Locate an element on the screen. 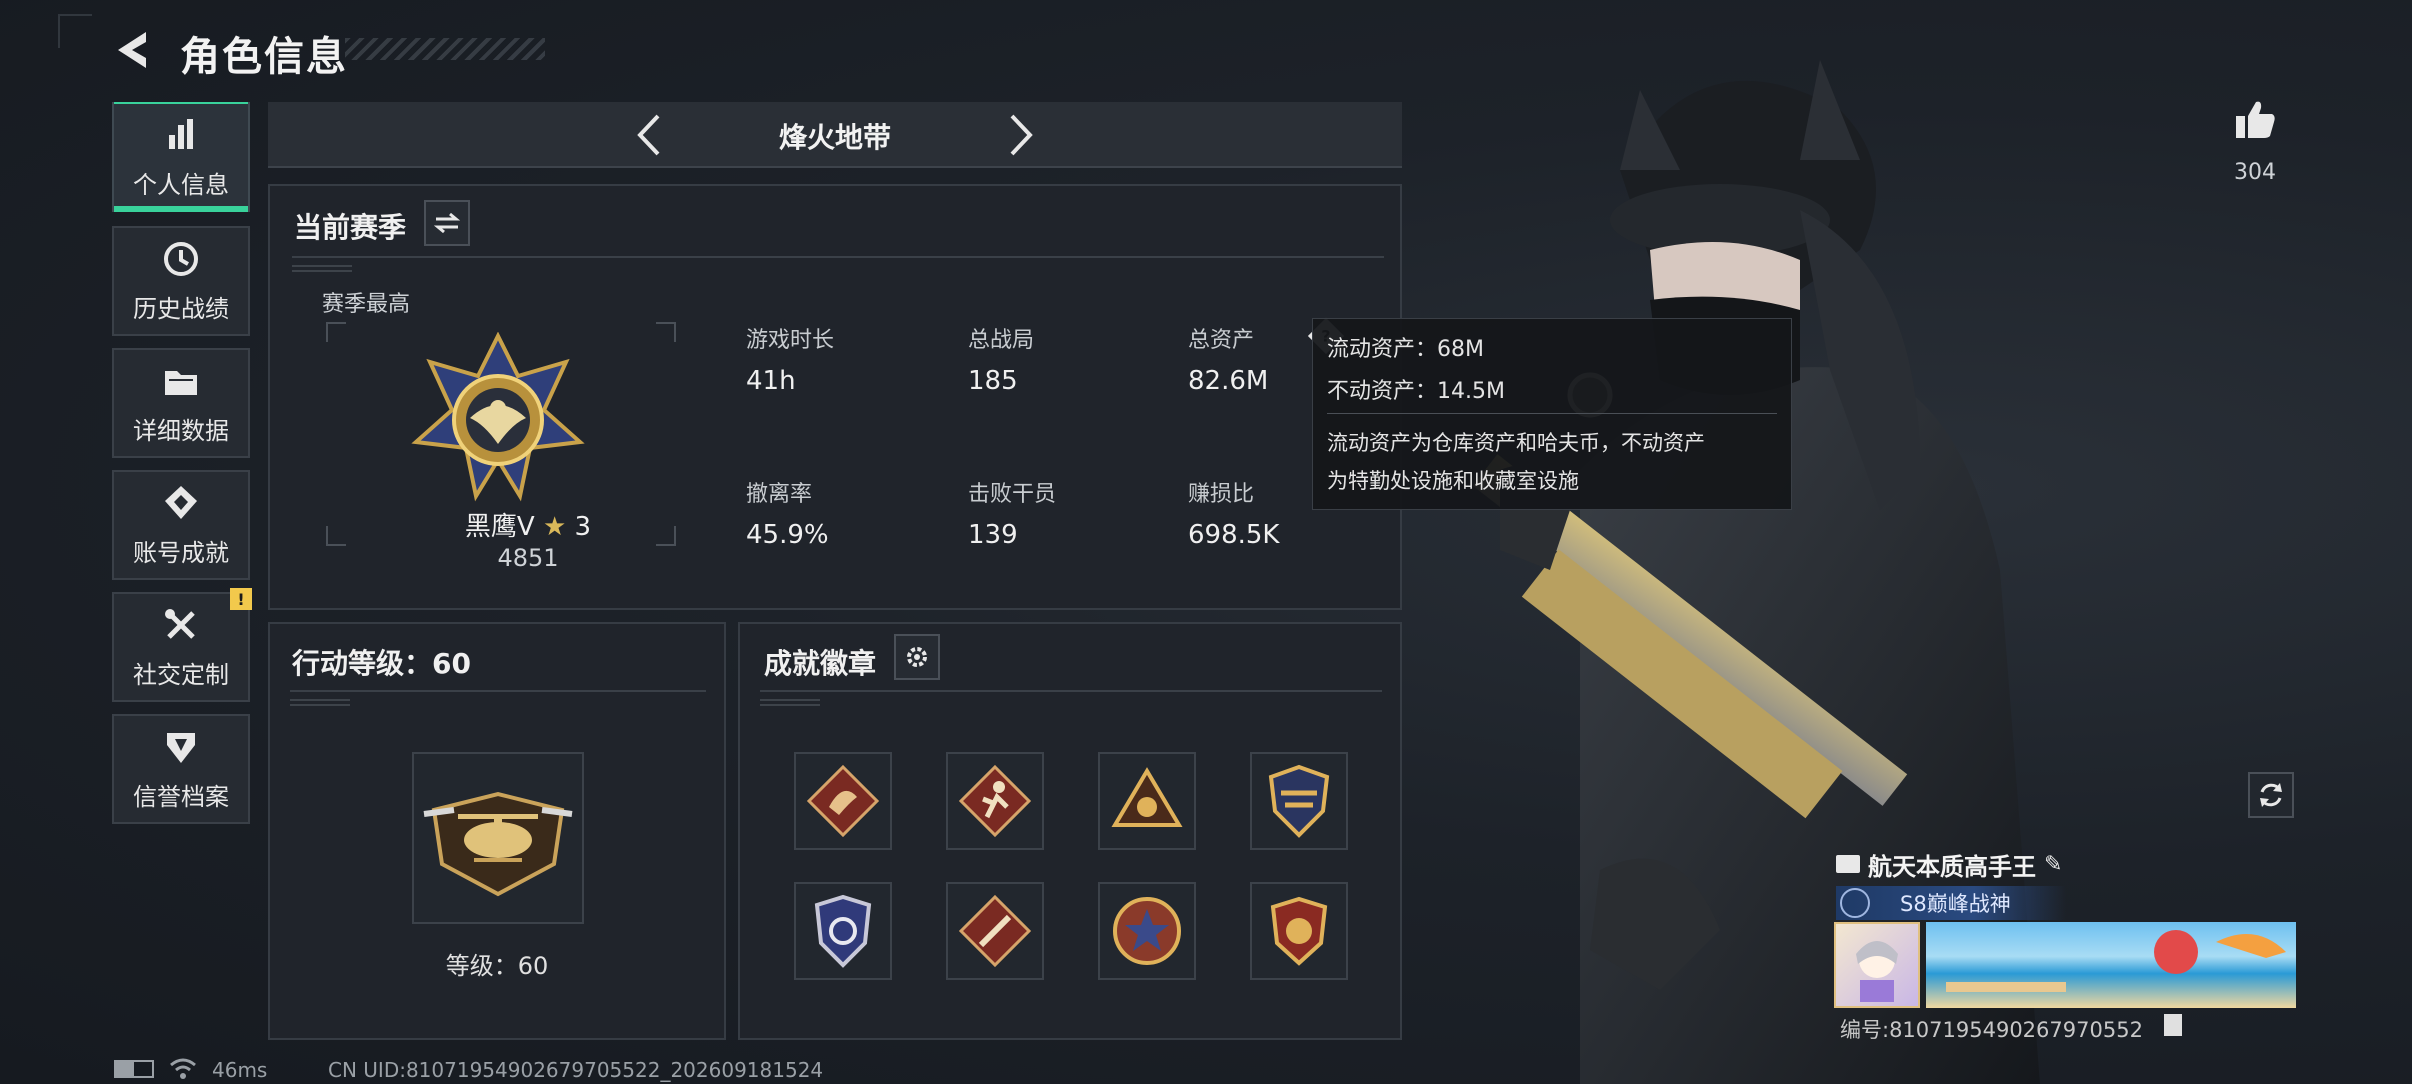 This screenshot has height=1084, width=2412. sidebar-item-social: 社交定制 ! is located at coordinates (182, 645).